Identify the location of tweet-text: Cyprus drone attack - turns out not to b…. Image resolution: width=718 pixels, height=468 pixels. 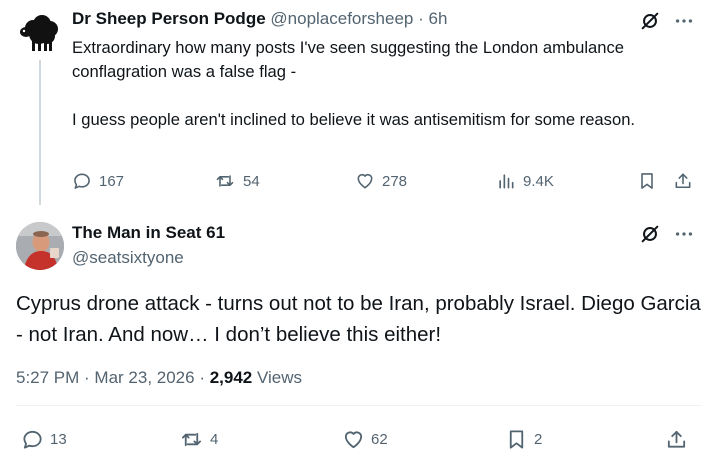
(358, 319).